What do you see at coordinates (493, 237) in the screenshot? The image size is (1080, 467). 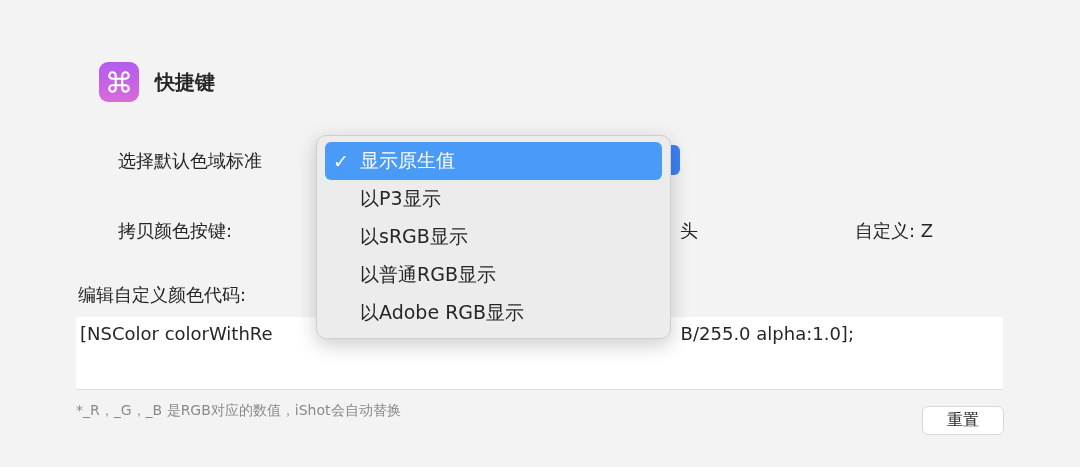 I see `menu-item: 以sRGB显示` at bounding box center [493, 237].